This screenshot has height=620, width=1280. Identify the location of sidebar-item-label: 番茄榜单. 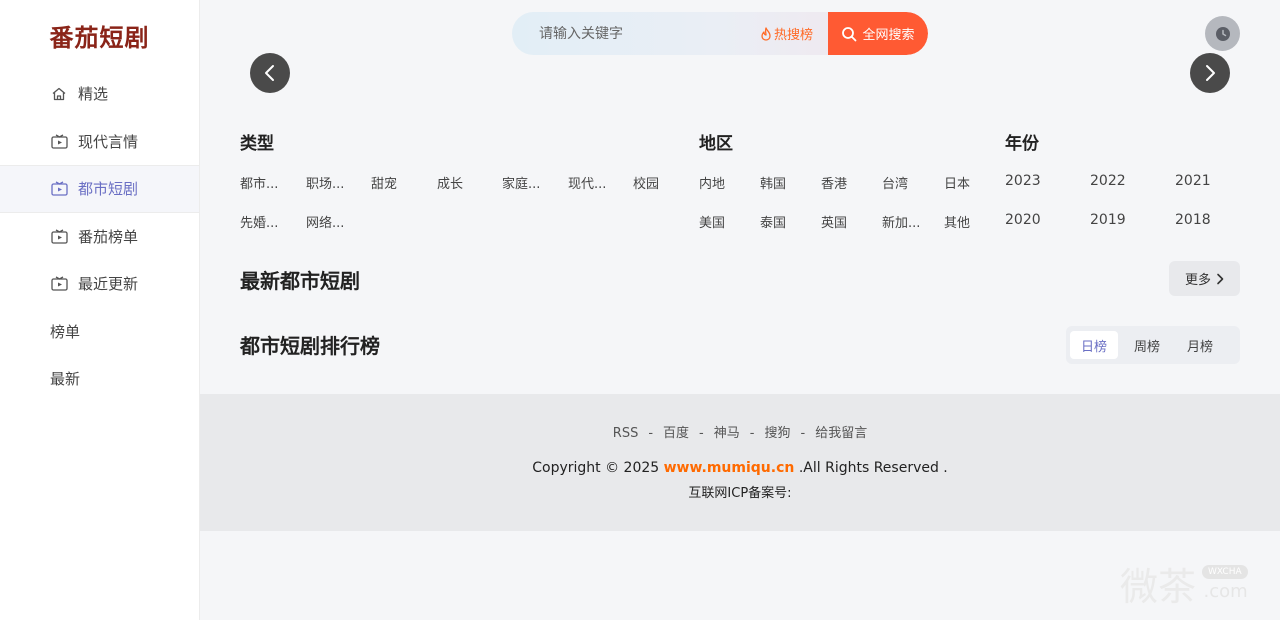
(108, 236).